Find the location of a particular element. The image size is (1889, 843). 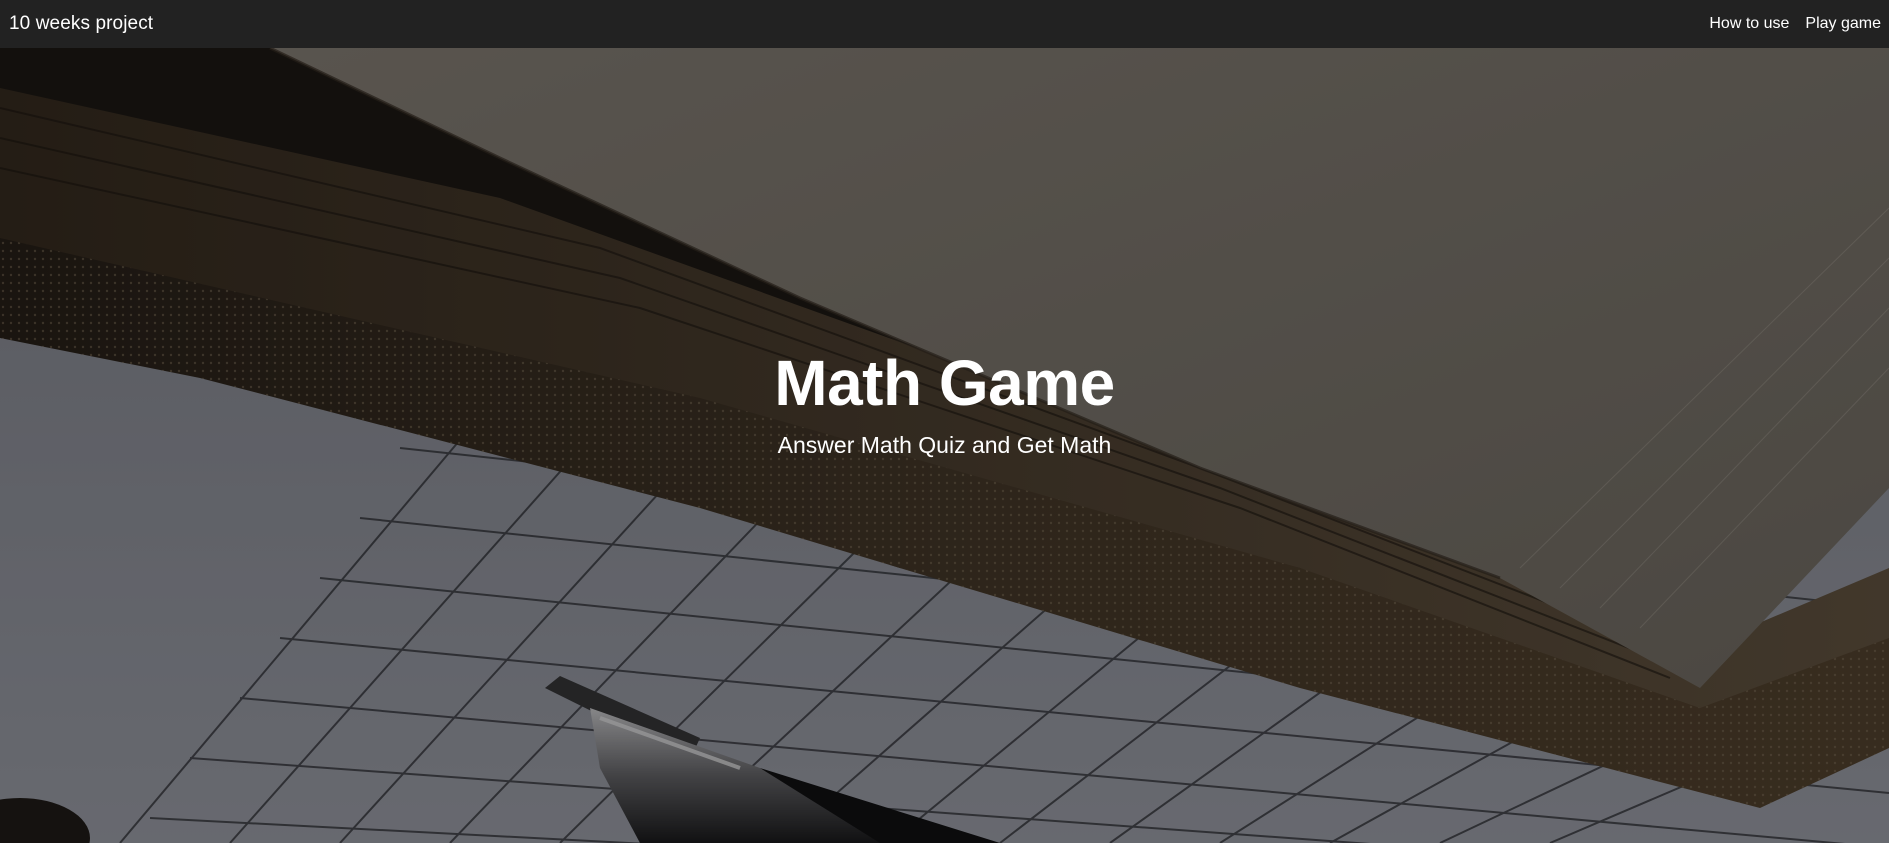

hero-subtitle: Answer Math Quiz and Get Math is located at coordinates (944, 445).